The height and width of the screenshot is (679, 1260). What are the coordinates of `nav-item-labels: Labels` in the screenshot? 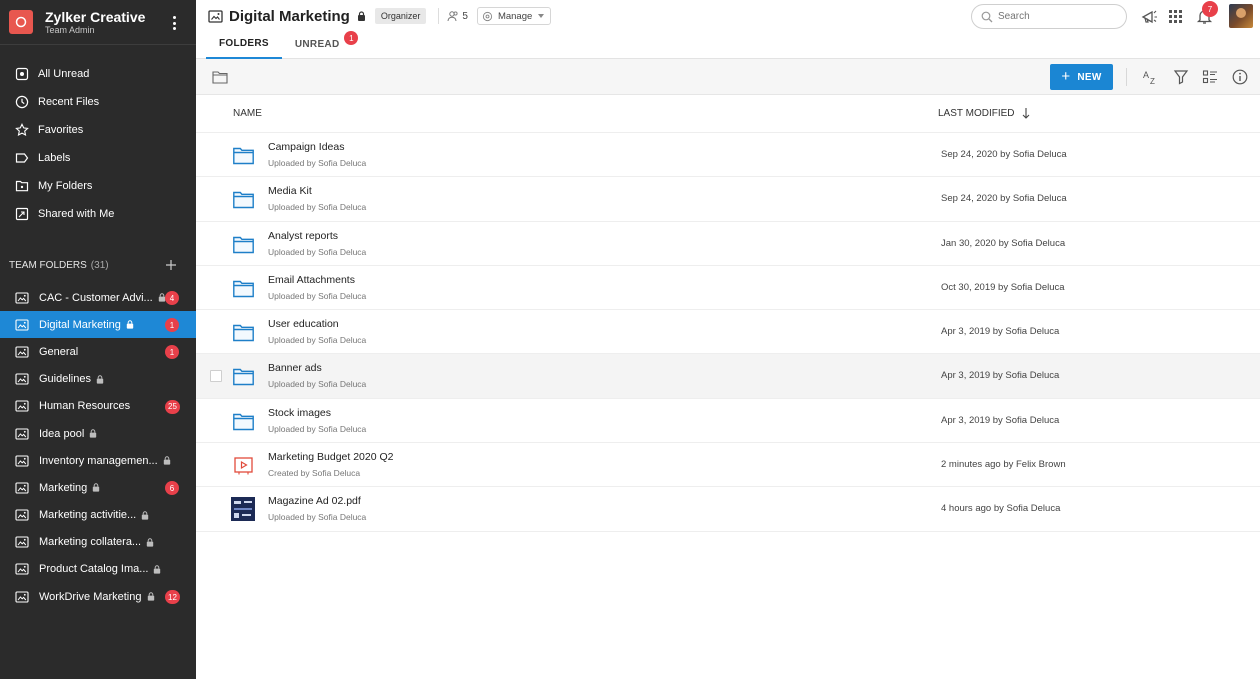 It's located at (98, 158).